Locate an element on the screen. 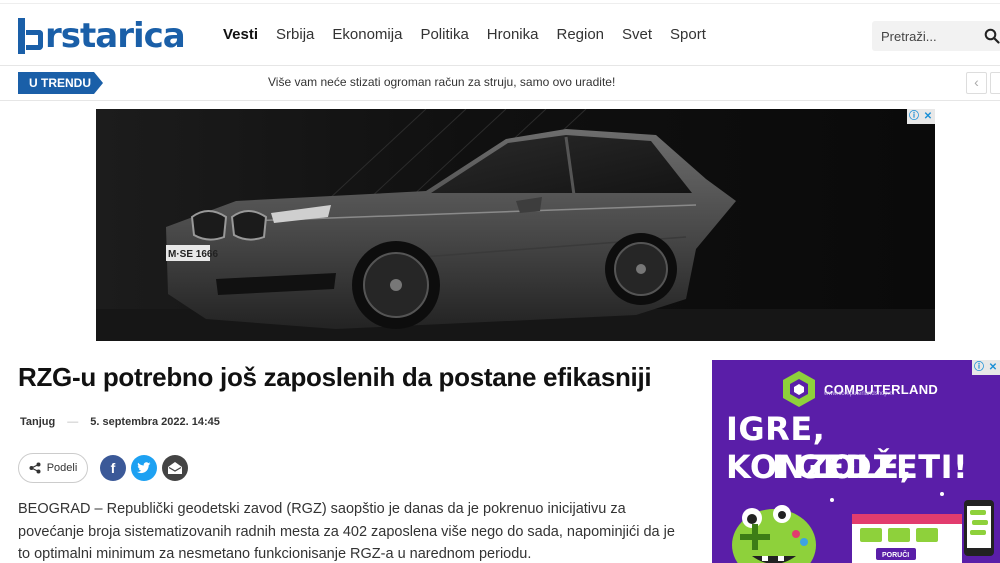  article-date: 5. septembra 2022. 14:45 is located at coordinates (155, 422).